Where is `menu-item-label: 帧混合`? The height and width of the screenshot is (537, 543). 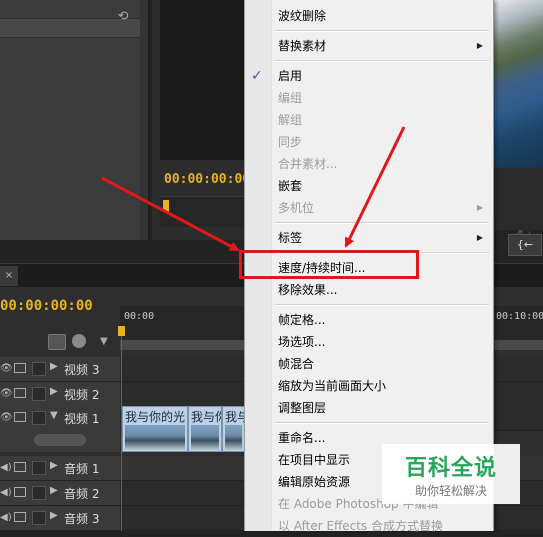
menu-item-label: 帧混合 is located at coordinates (296, 364).